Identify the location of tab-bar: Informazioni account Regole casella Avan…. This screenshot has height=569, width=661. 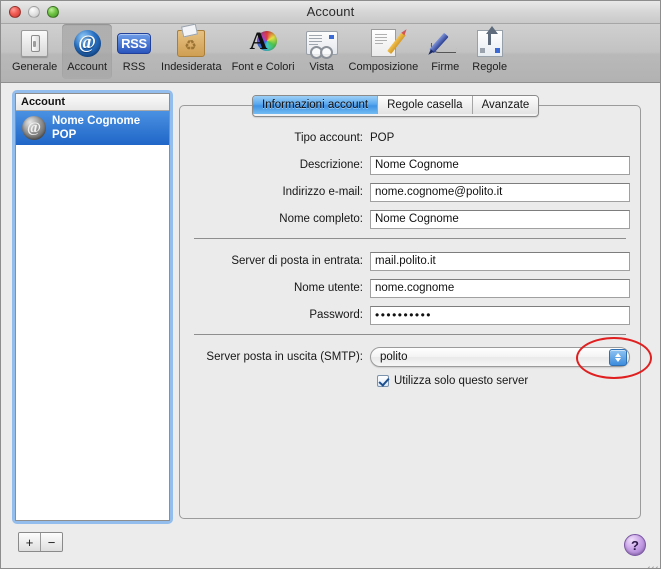
(396, 106).